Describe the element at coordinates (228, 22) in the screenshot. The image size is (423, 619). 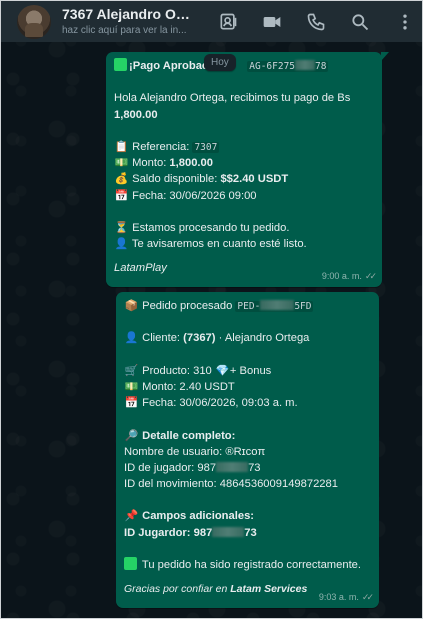
I see `contact-card-icon` at that location.